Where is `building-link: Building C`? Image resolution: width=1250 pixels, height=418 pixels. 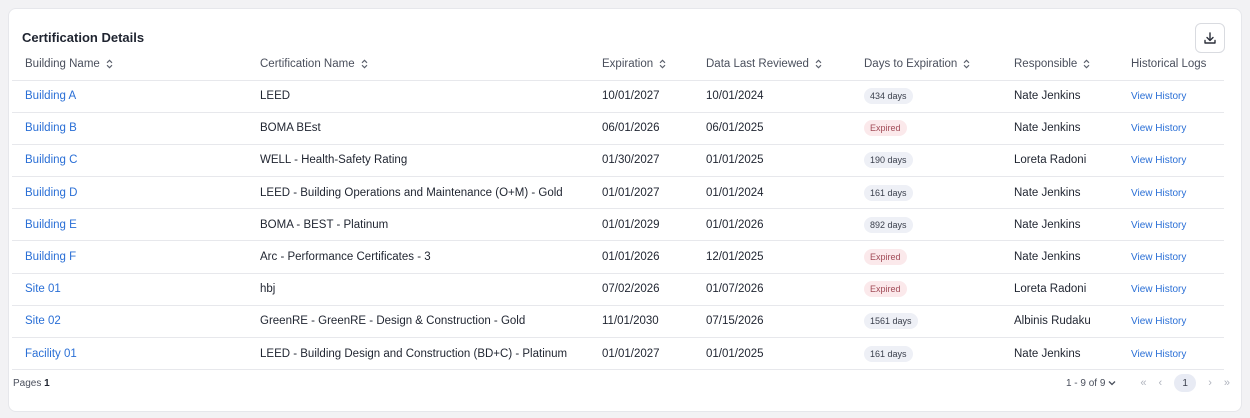
building-link: Building C is located at coordinates (51, 160).